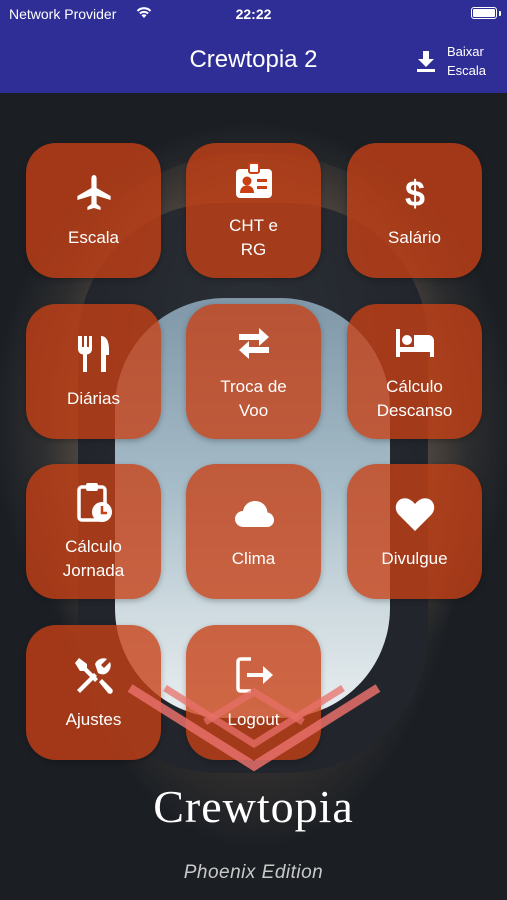 This screenshot has height=900, width=507. I want to click on tile-label: Ajustes, so click(93, 719).